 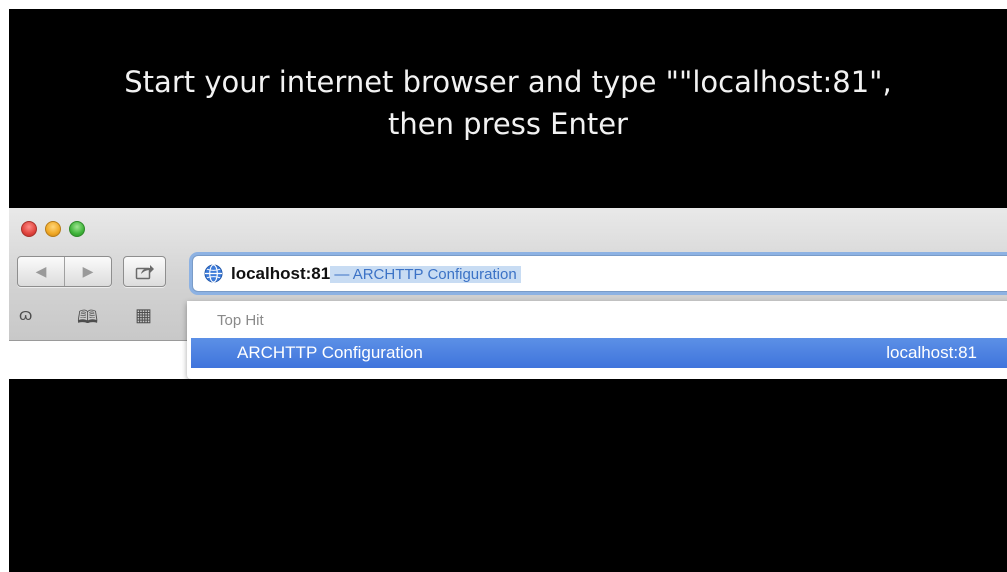 I want to click on suggestion-url: localhost:81, so click(x=931, y=352).